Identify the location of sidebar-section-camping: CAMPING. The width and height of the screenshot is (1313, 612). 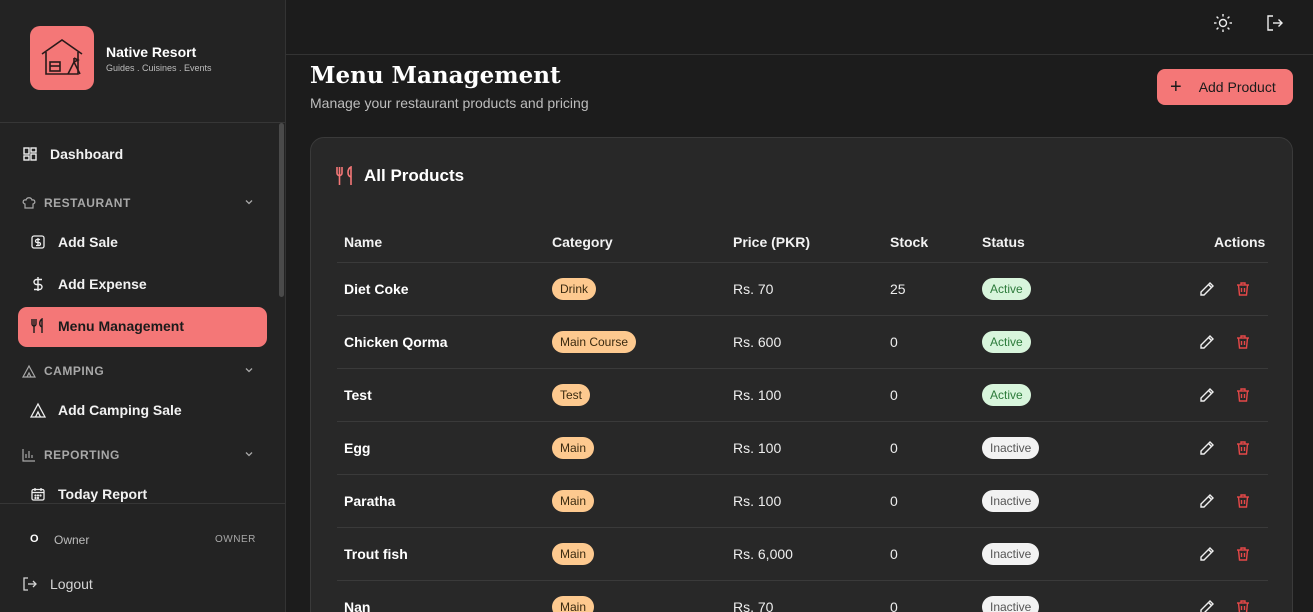
(138, 371).